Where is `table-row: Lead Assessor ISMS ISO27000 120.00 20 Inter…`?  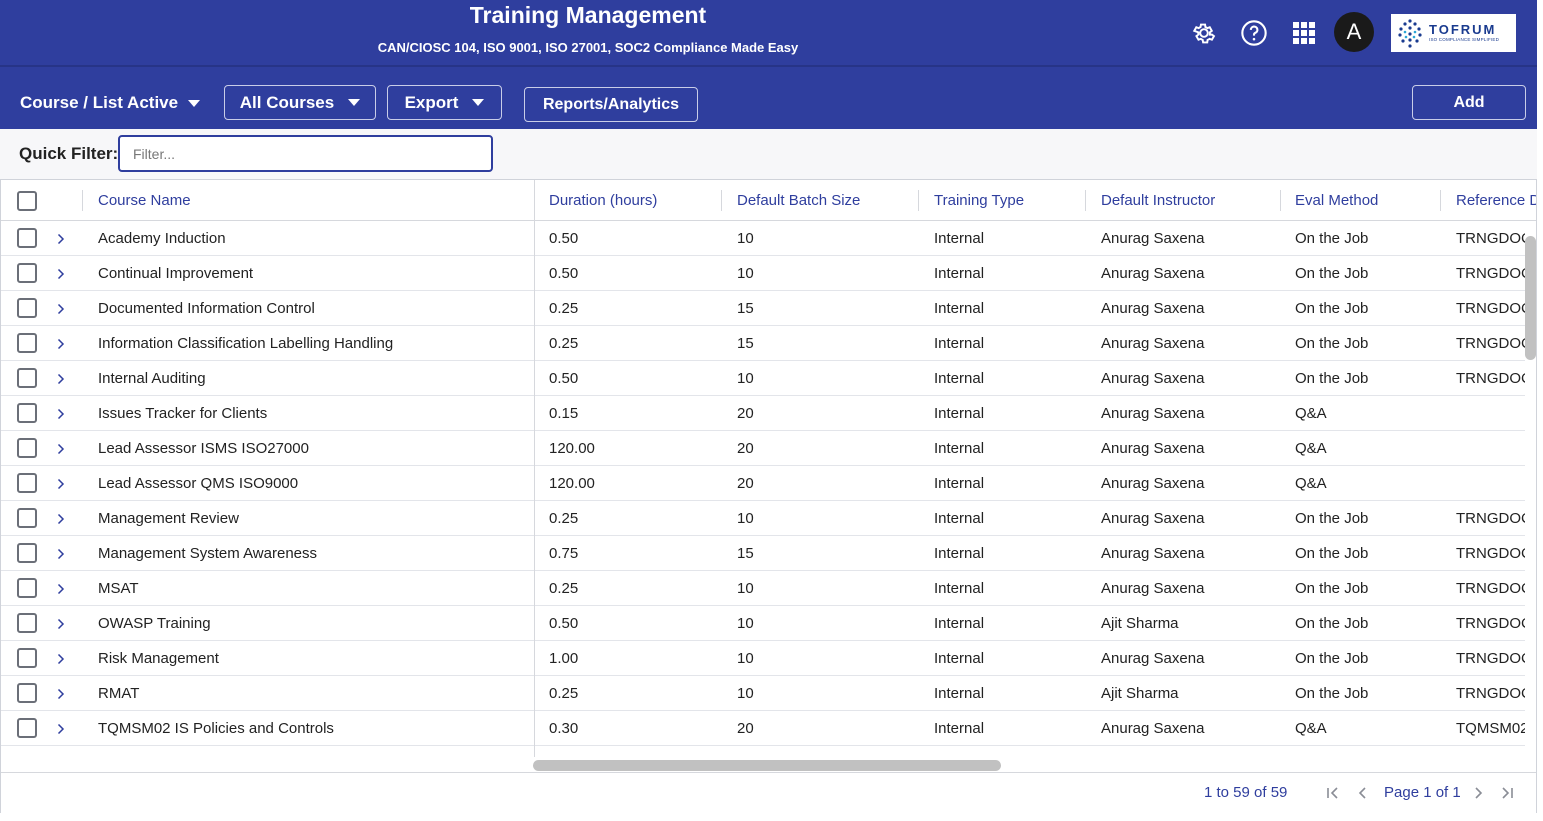 table-row: Lead Assessor ISMS ISO27000 120.00 20 Inter… is located at coordinates (763, 448).